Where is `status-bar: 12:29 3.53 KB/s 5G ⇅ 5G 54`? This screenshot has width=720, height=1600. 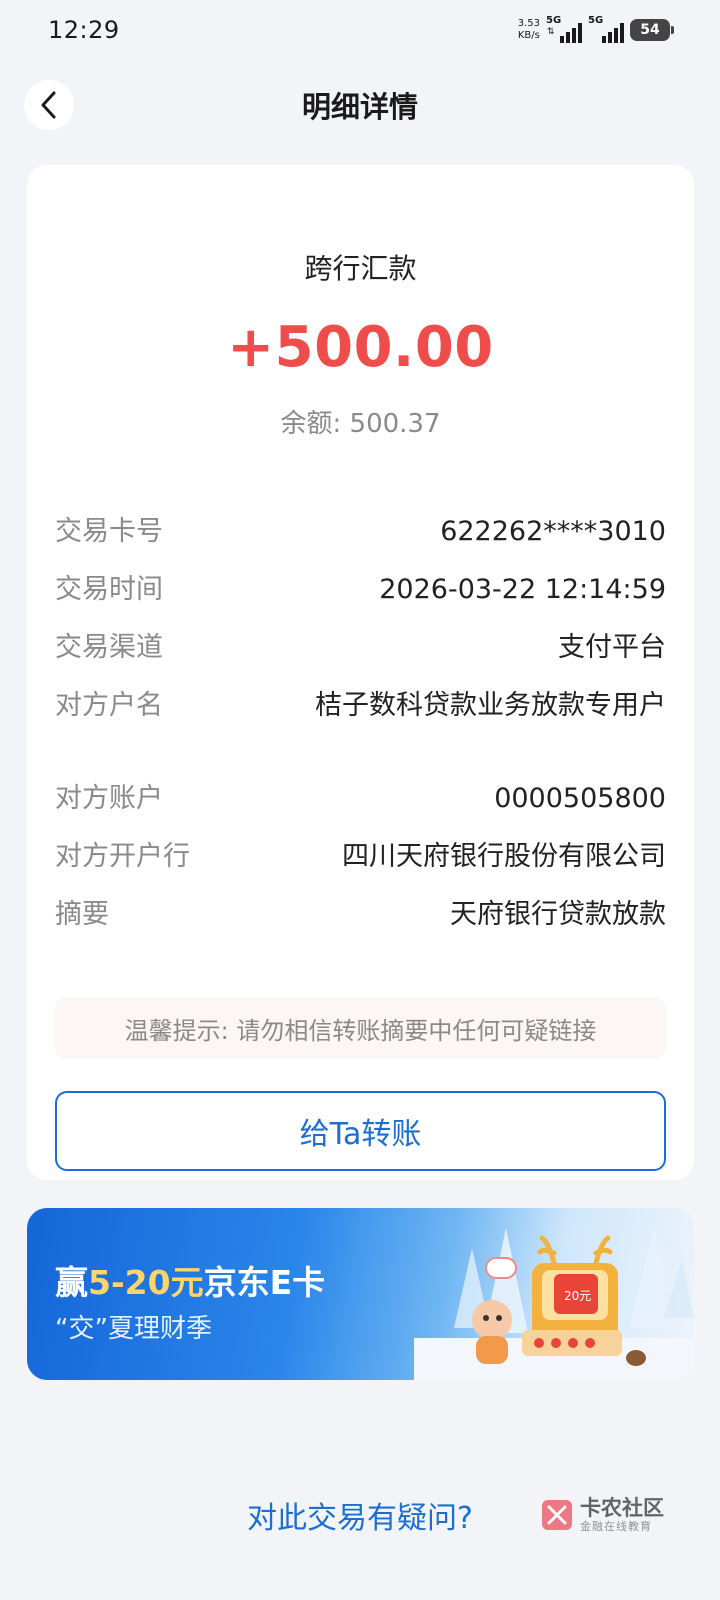 status-bar: 12:29 3.53 KB/s 5G ⇅ 5G 54 is located at coordinates (360, 31).